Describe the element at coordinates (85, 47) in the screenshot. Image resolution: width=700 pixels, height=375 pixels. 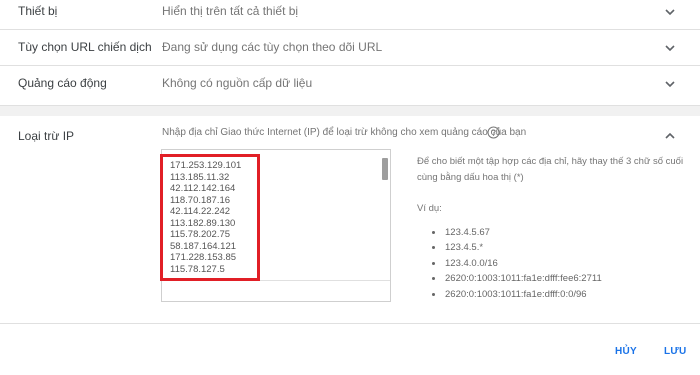
I see `row-label: Tùy chọn URL chiến dịch` at that location.